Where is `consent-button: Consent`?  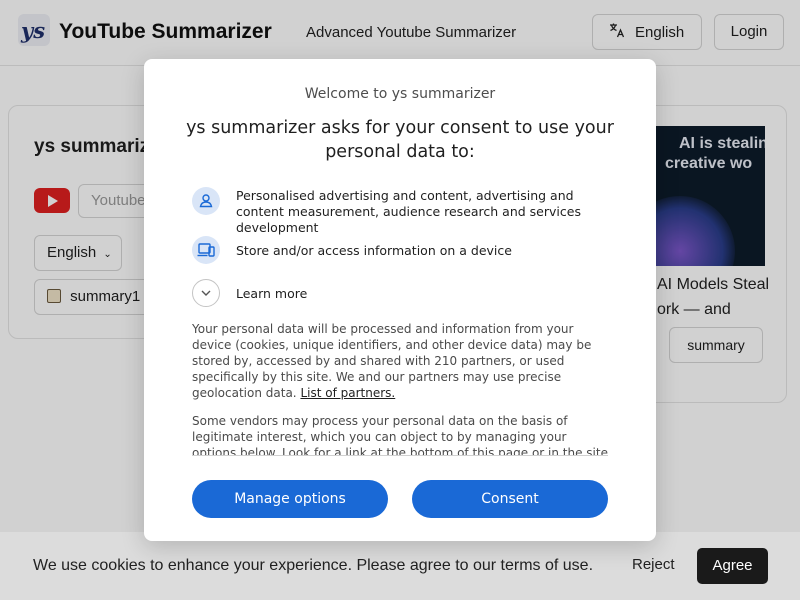
consent-button: Consent is located at coordinates (510, 499).